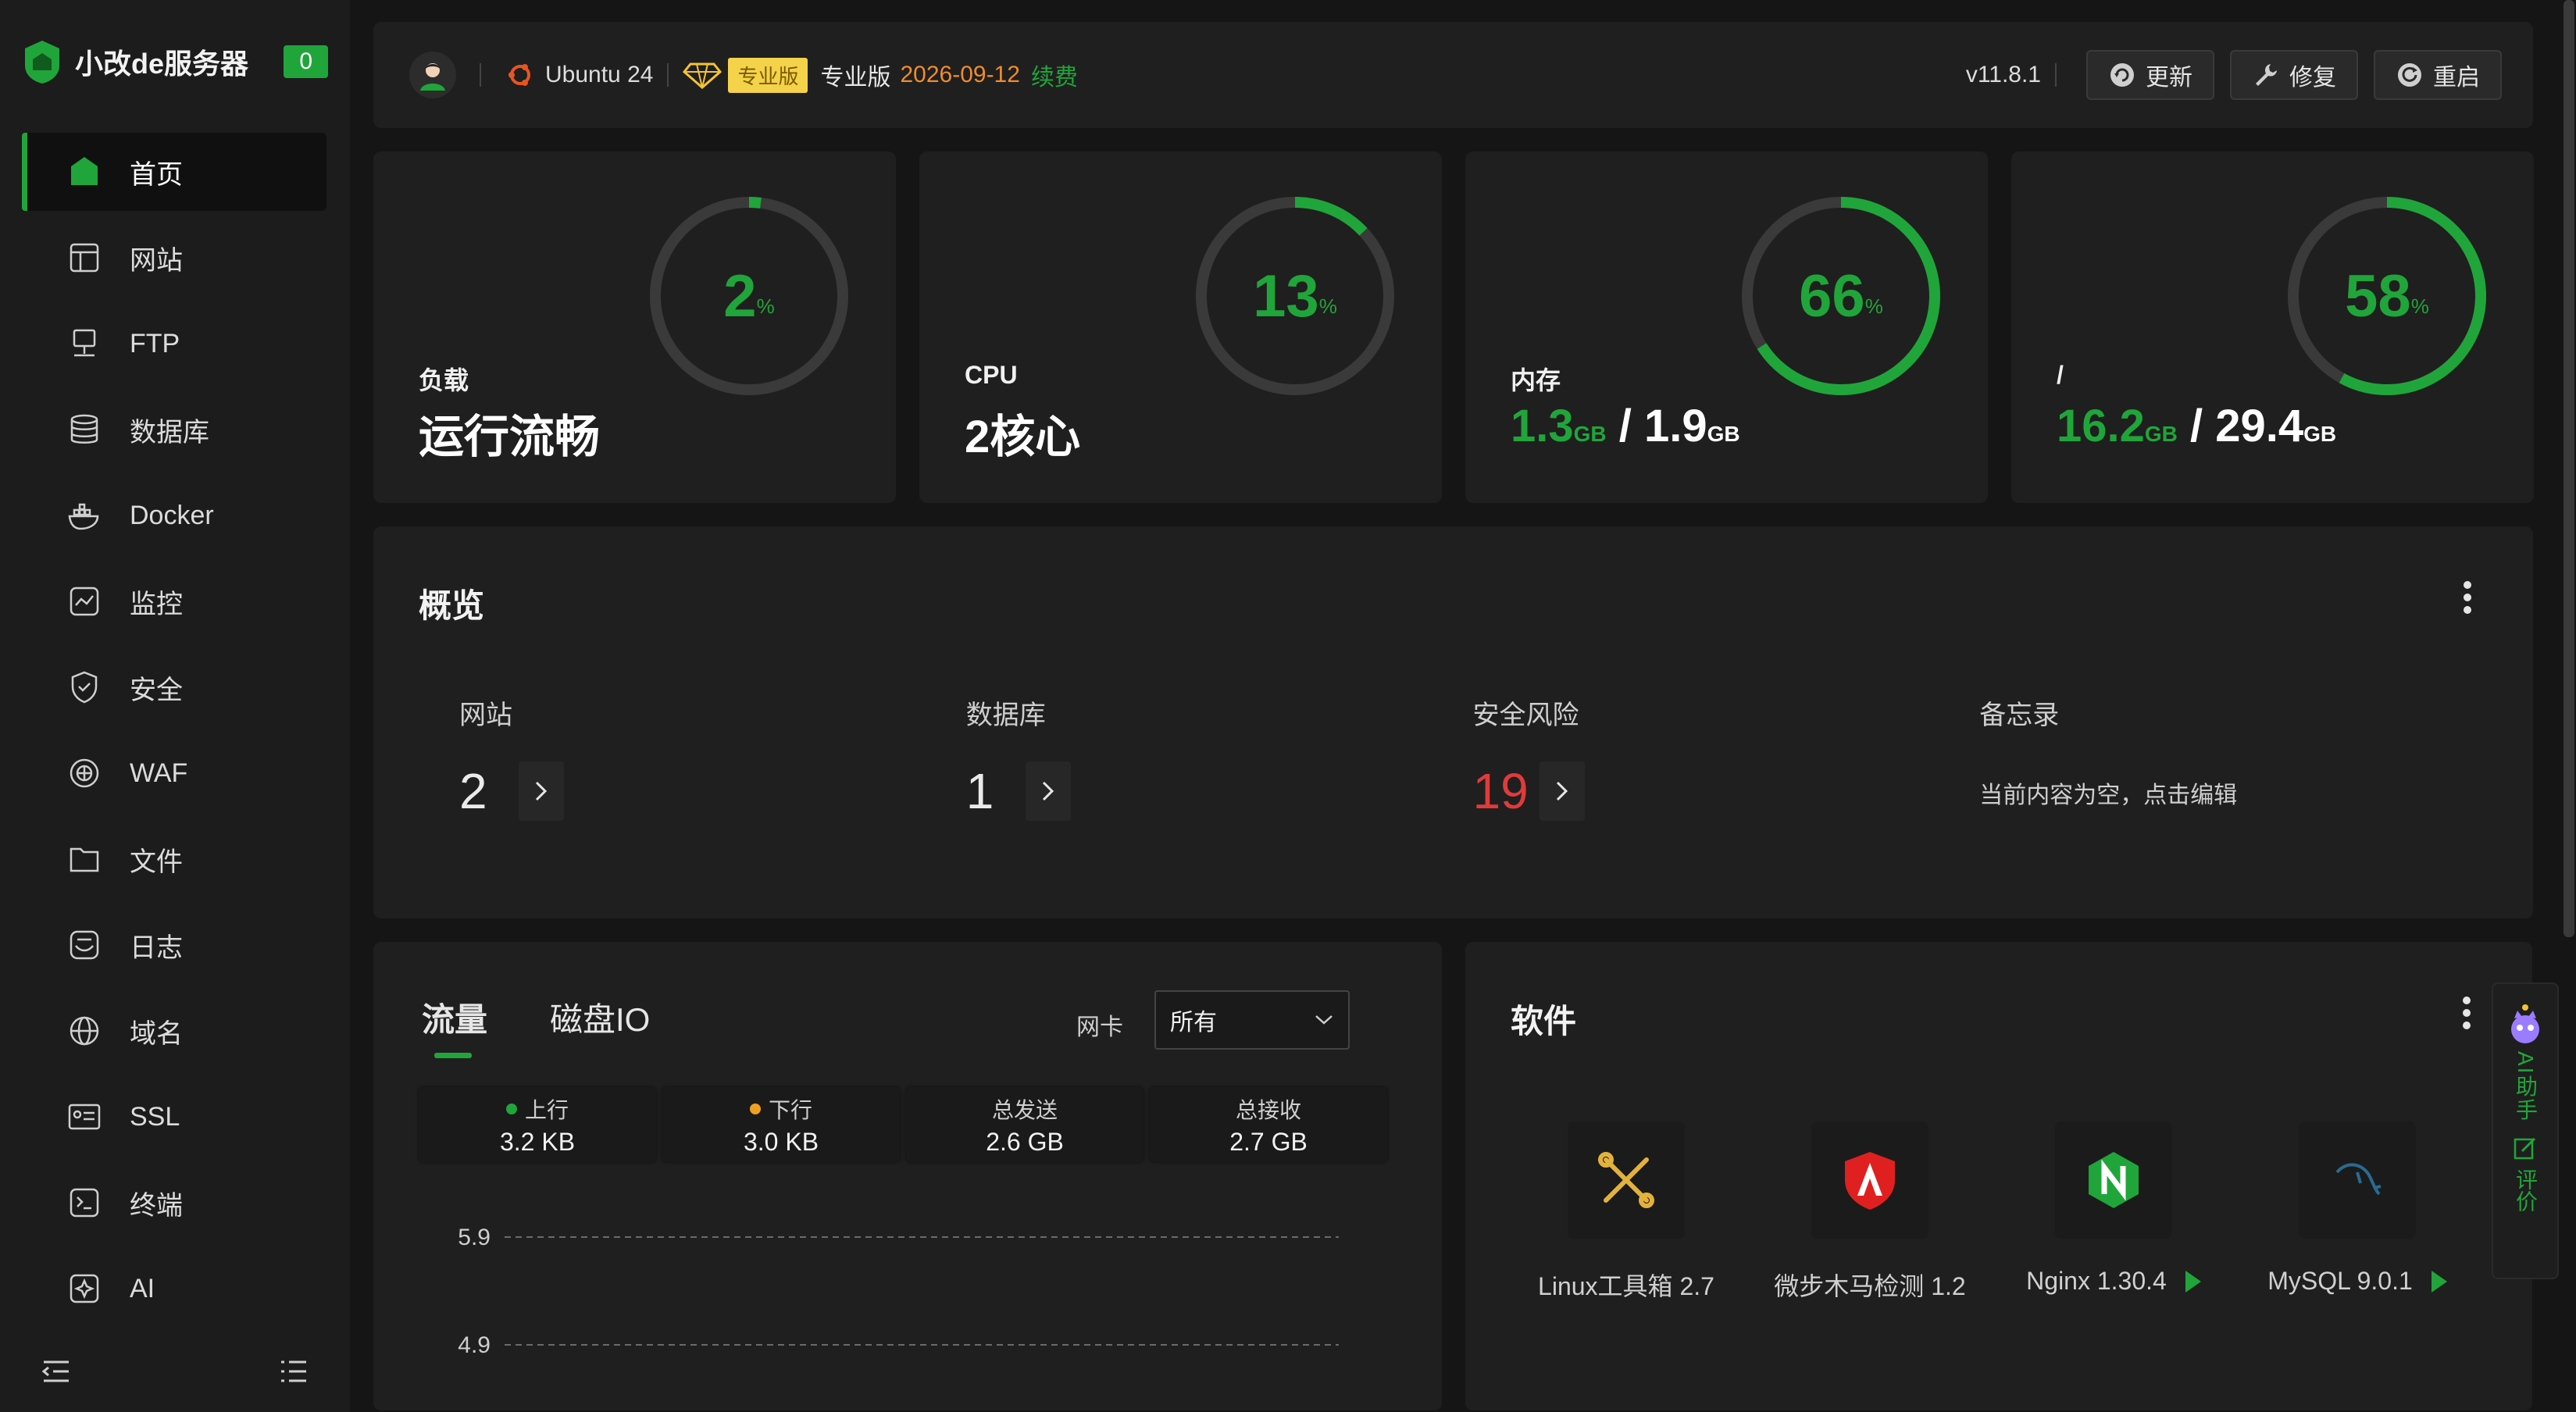 This screenshot has width=2576, height=1412. What do you see at coordinates (2357, 1180) in the screenshot?
I see `mysql-icon` at bounding box center [2357, 1180].